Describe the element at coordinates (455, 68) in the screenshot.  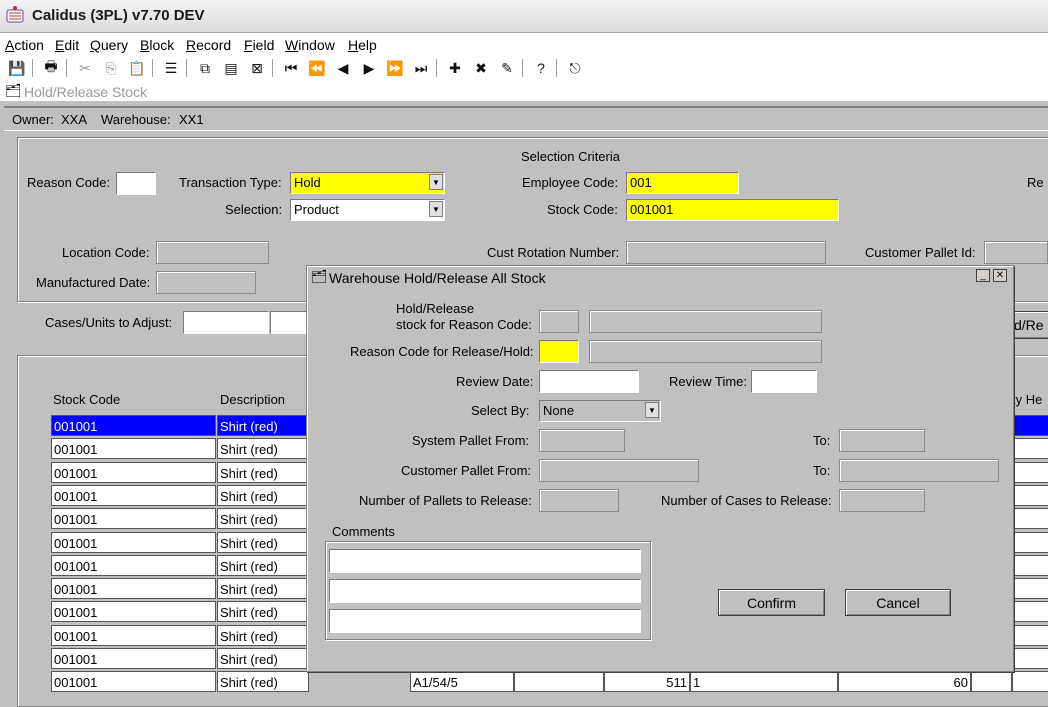
I see `insert-record-icon: ✚` at that location.